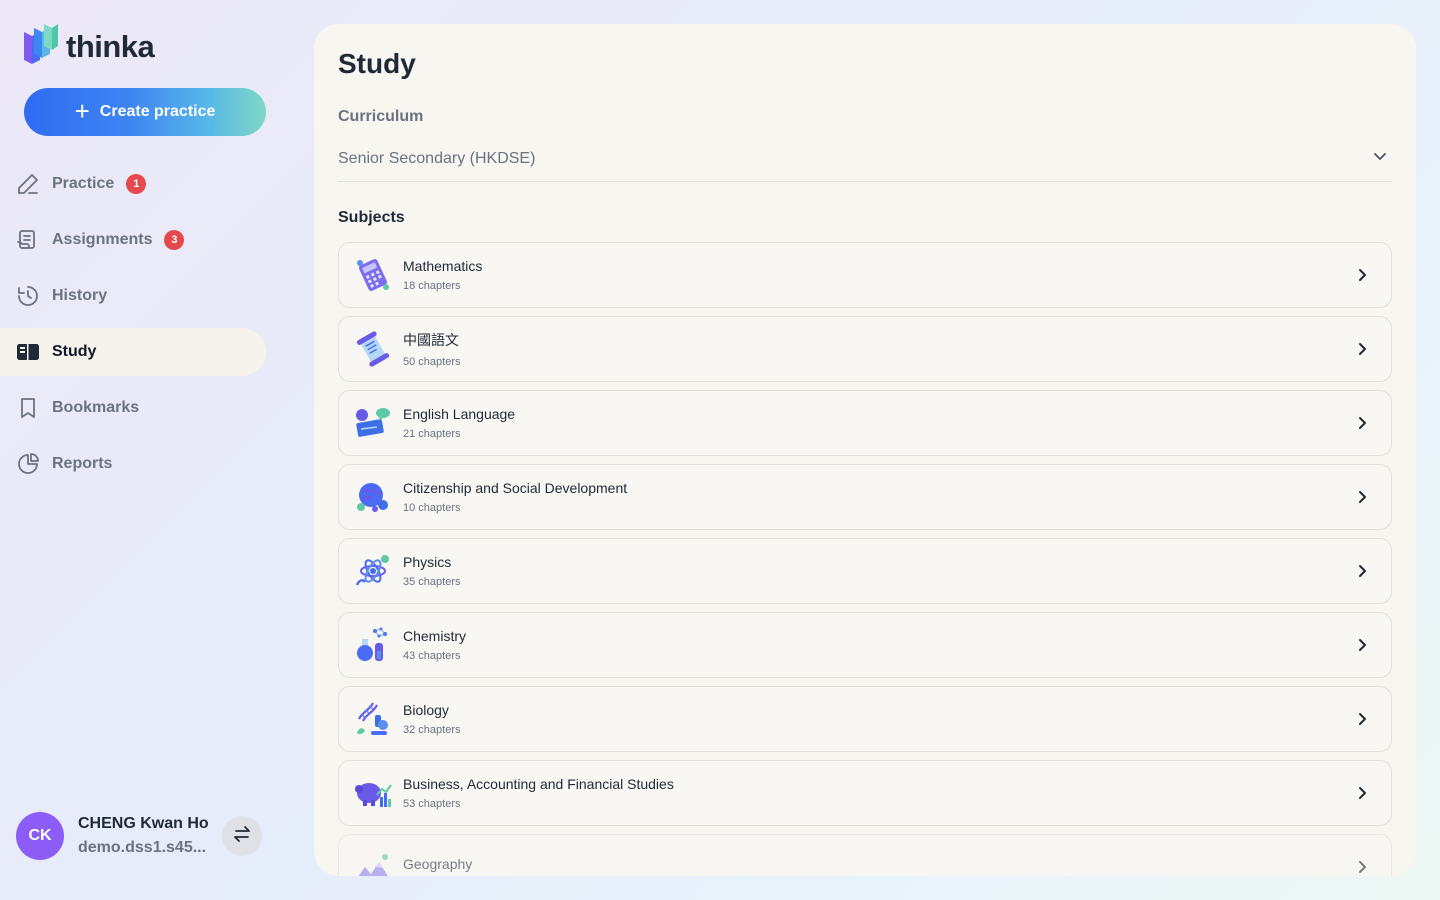 The image size is (1440, 900). Describe the element at coordinates (432, 582) in the screenshot. I see `chapter-count: 35 chapters` at that location.